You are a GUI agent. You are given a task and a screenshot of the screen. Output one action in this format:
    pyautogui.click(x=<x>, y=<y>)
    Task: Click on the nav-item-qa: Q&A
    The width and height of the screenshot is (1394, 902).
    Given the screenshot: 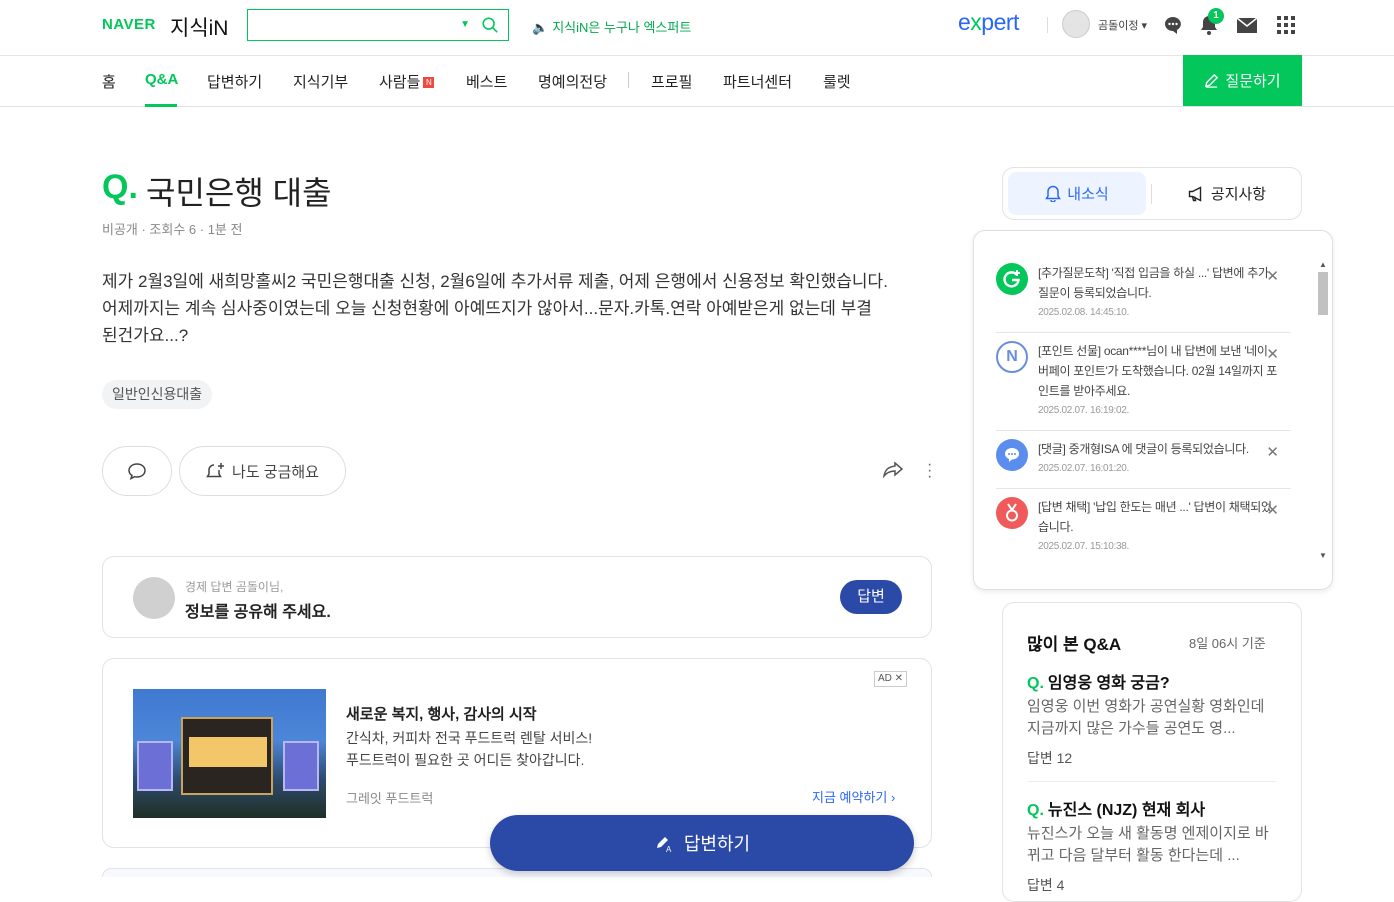 What is the action you would take?
    pyautogui.click(x=161, y=79)
    